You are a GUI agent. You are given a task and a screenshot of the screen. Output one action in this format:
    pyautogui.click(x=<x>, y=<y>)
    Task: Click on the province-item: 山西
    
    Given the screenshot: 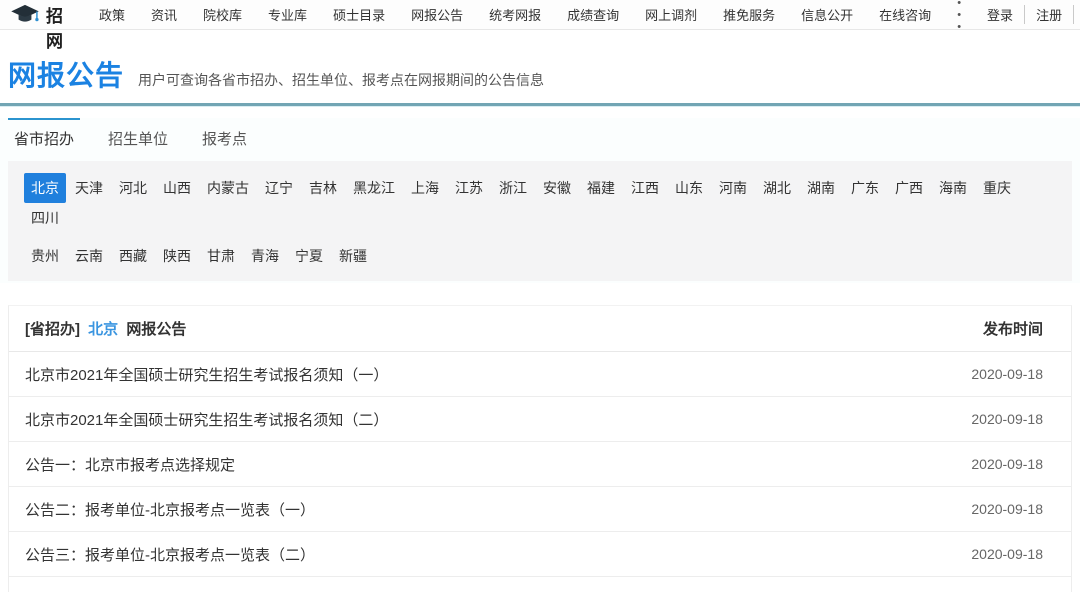 What is the action you would take?
    pyautogui.click(x=177, y=188)
    